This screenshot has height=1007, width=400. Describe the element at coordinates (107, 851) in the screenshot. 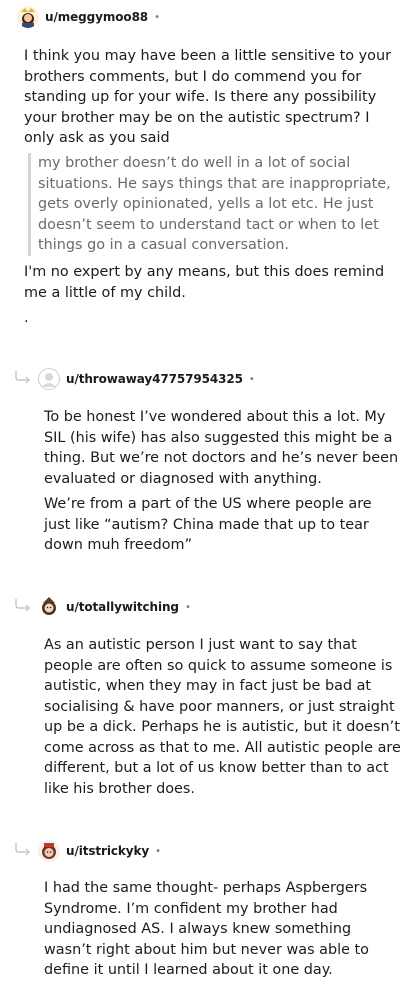

I see `username: u/itstrickyky` at that location.